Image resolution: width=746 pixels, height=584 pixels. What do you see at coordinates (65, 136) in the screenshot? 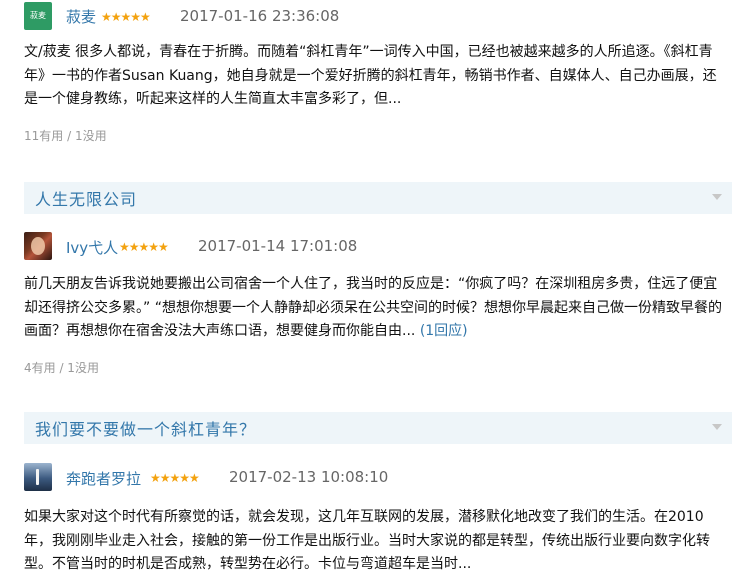
I see `vote-count: 11有用 / 1没用` at bounding box center [65, 136].